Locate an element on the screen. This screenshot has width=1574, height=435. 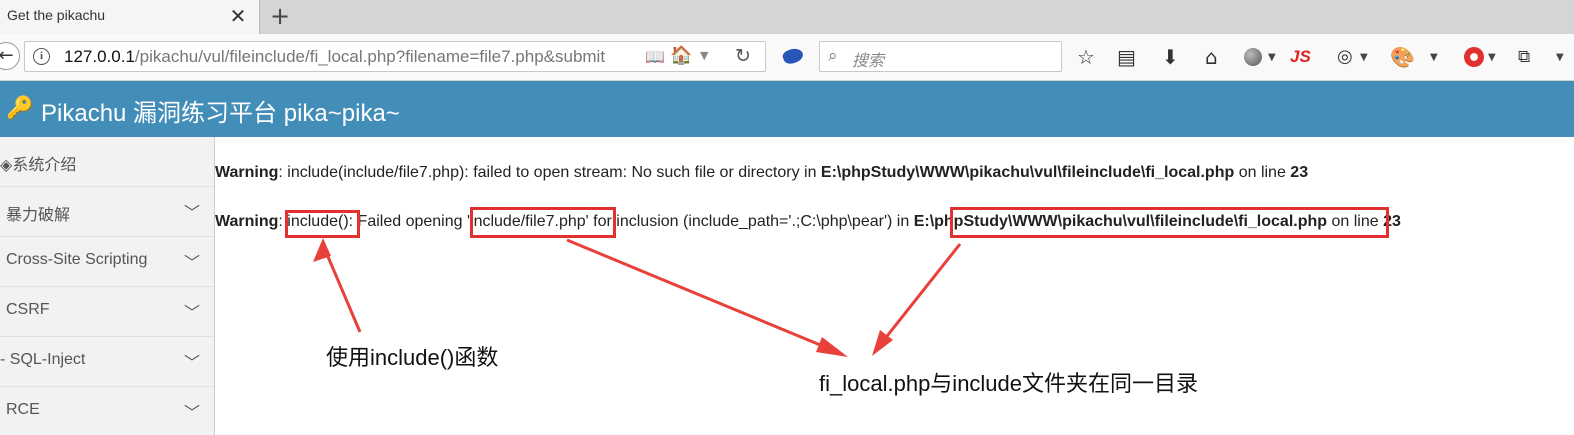
annotation-function: 使用include()函数 is located at coordinates (412, 357).